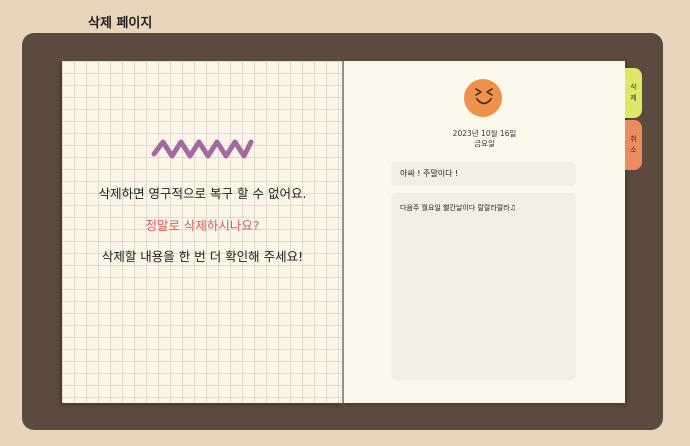  I want to click on cancel-tab-label-1: 취, so click(633, 139).